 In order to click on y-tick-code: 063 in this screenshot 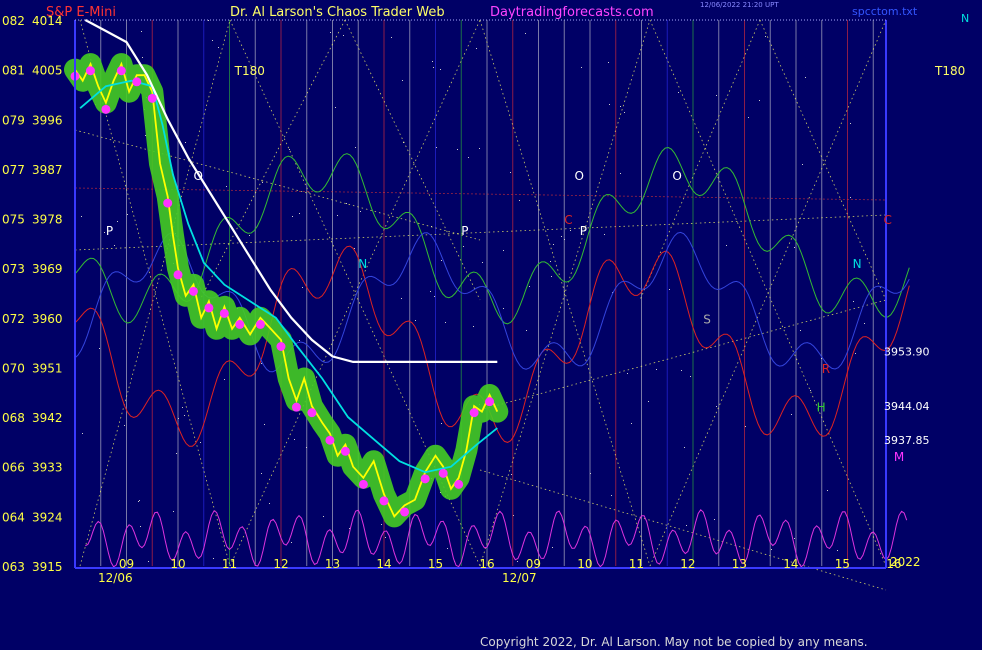, I will do `click(13, 567)`.